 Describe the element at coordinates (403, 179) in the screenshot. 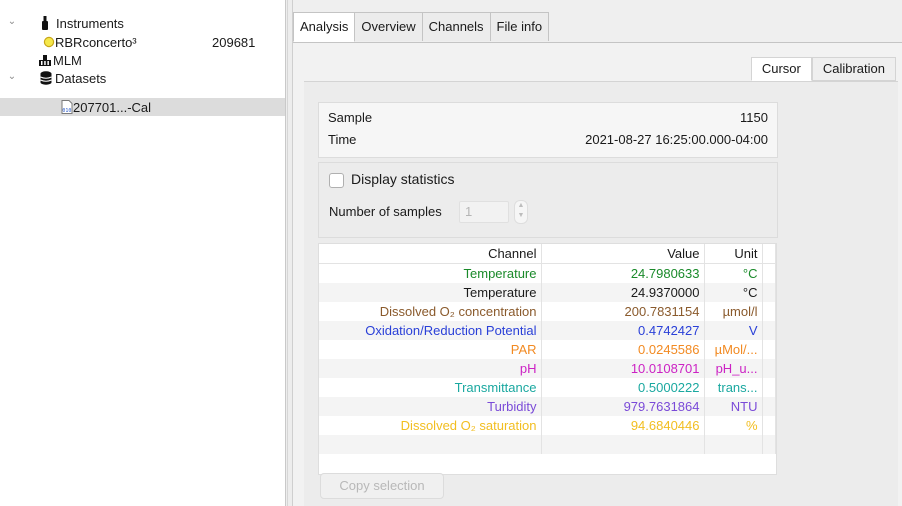

I see `display-statistics-label: Display statistics` at that location.